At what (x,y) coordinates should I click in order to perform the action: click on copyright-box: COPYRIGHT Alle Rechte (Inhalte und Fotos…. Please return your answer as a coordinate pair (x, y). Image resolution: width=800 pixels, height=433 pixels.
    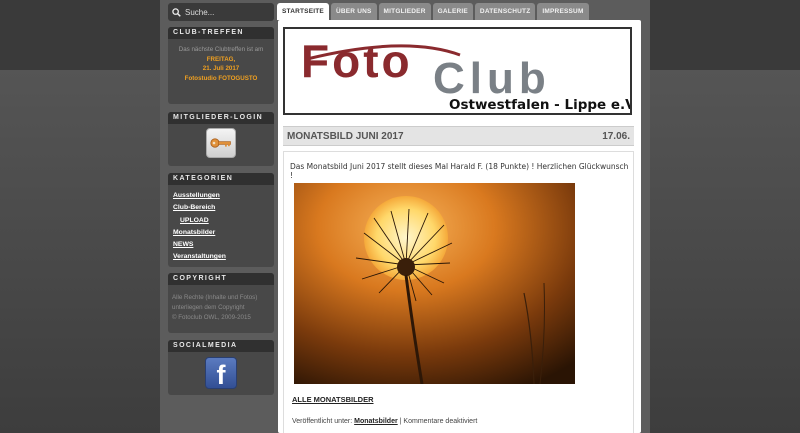
    Looking at the image, I should click on (221, 303).